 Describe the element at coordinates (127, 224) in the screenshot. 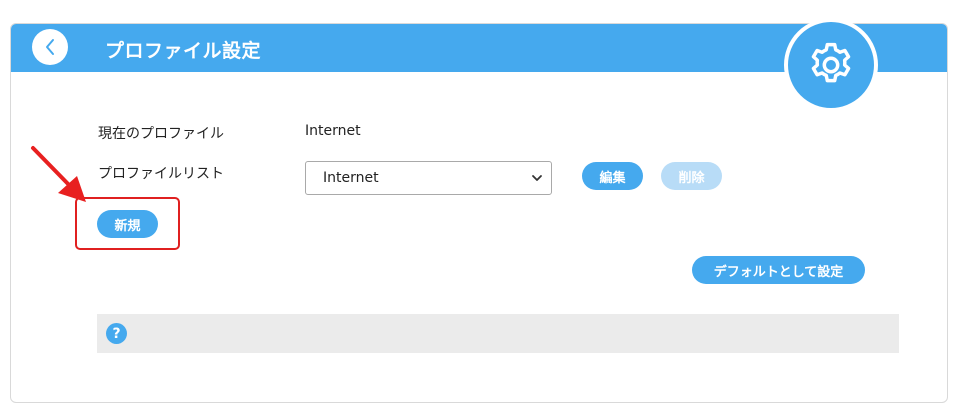

I see `new-button: 新規` at that location.